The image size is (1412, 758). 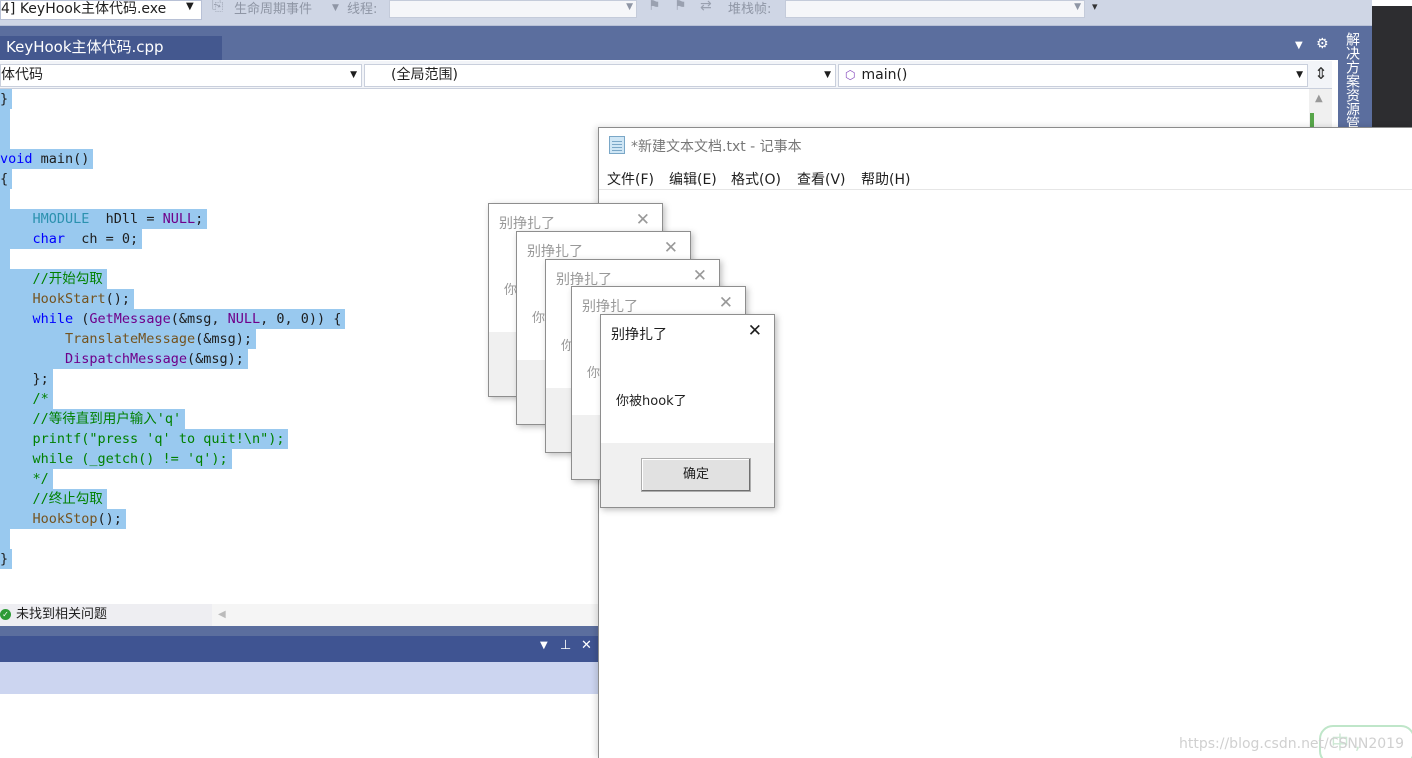 What do you see at coordinates (222, 615) in the screenshot?
I see `scroll-left-icon: ◀` at bounding box center [222, 615].